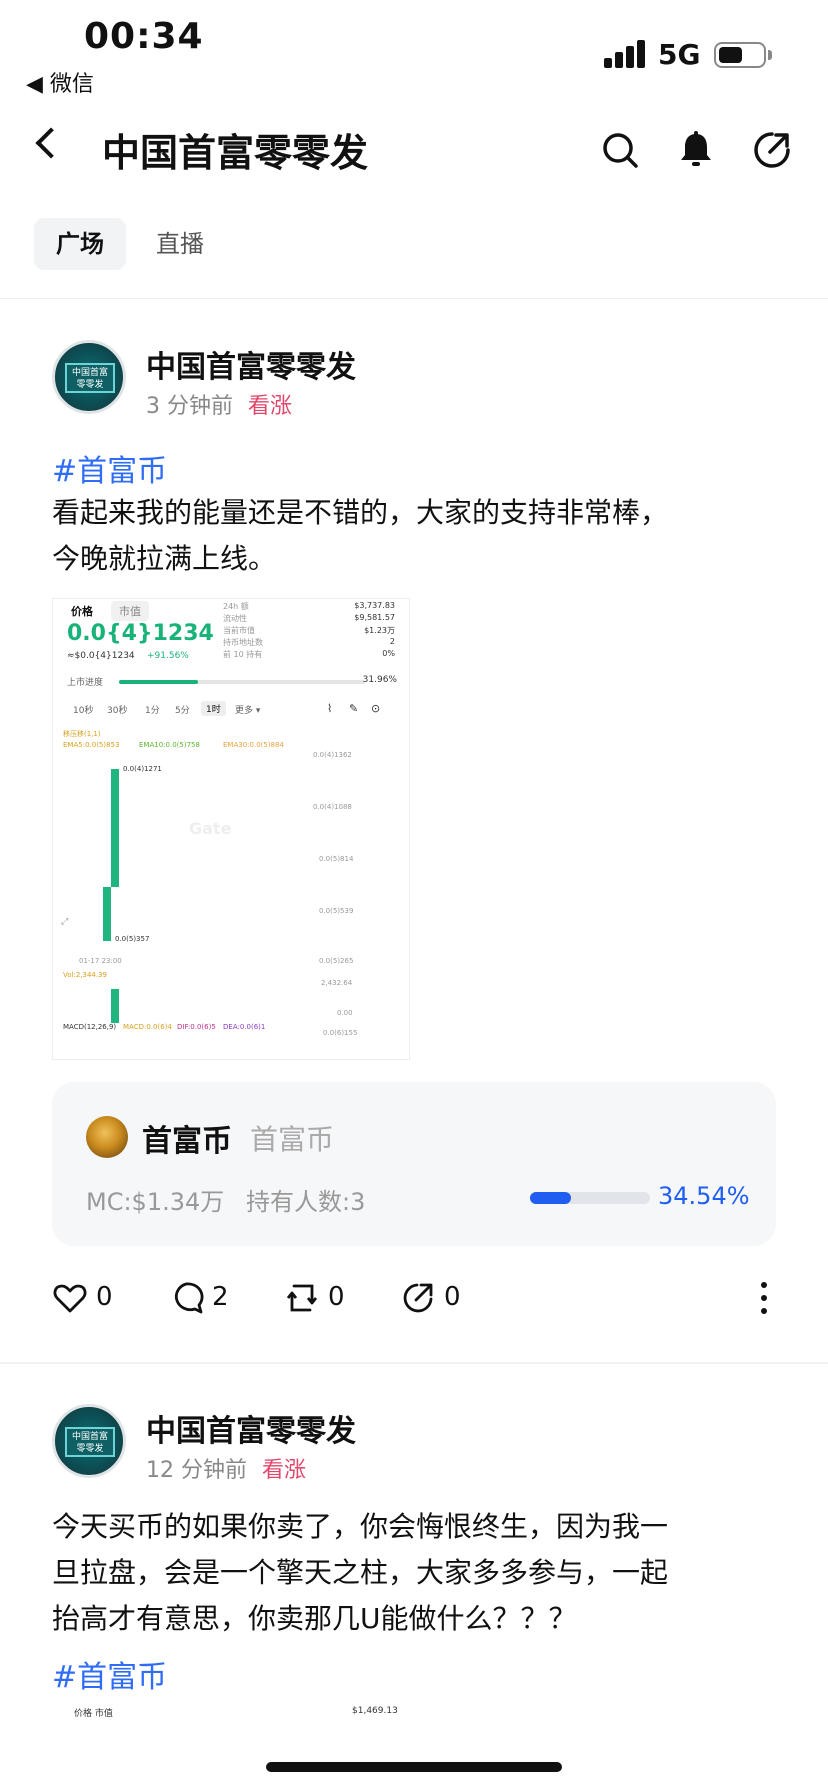 The height and width of the screenshot is (1792, 828). What do you see at coordinates (132, 939) in the screenshot?
I see `low-label: 0.0(5)357` at bounding box center [132, 939].